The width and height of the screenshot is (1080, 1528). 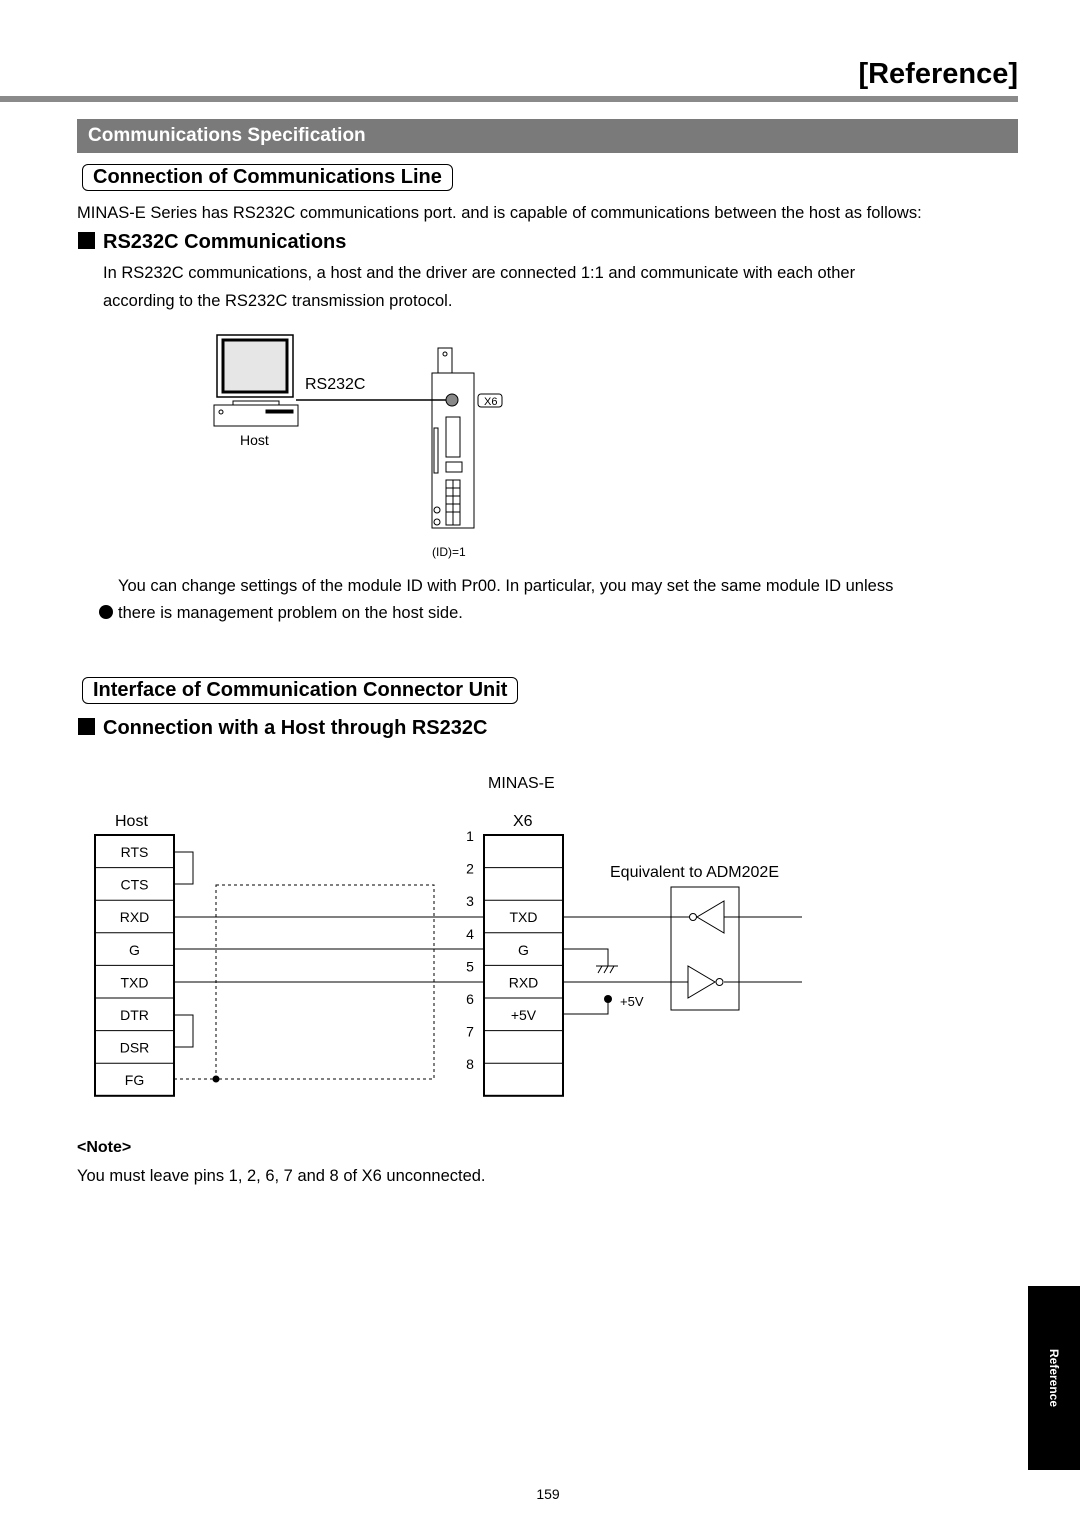 I want to click on header-rule, so click(x=509, y=99).